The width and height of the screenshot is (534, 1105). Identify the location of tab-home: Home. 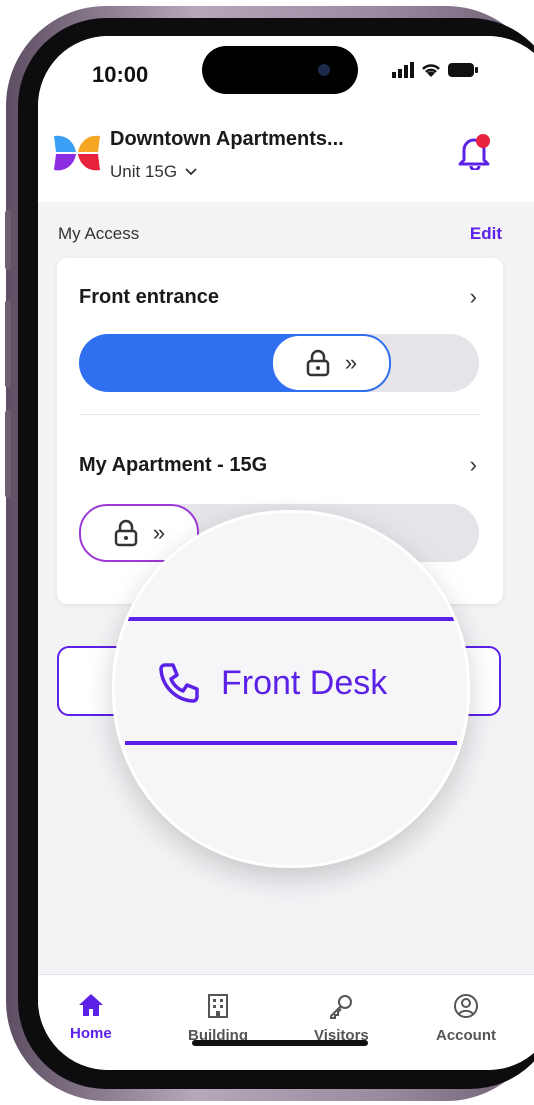
(91, 1017).